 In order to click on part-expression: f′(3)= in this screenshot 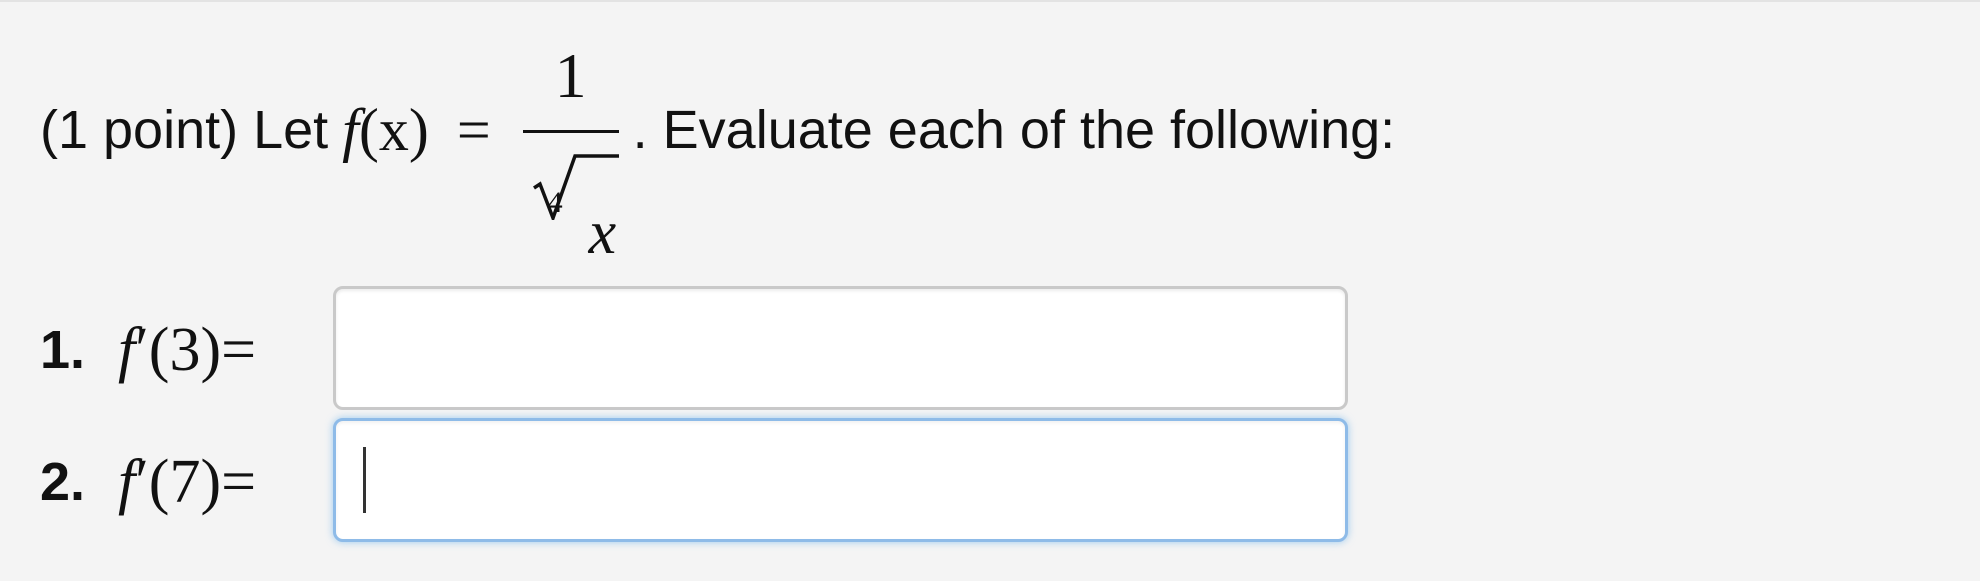, I will do `click(187, 350)`.